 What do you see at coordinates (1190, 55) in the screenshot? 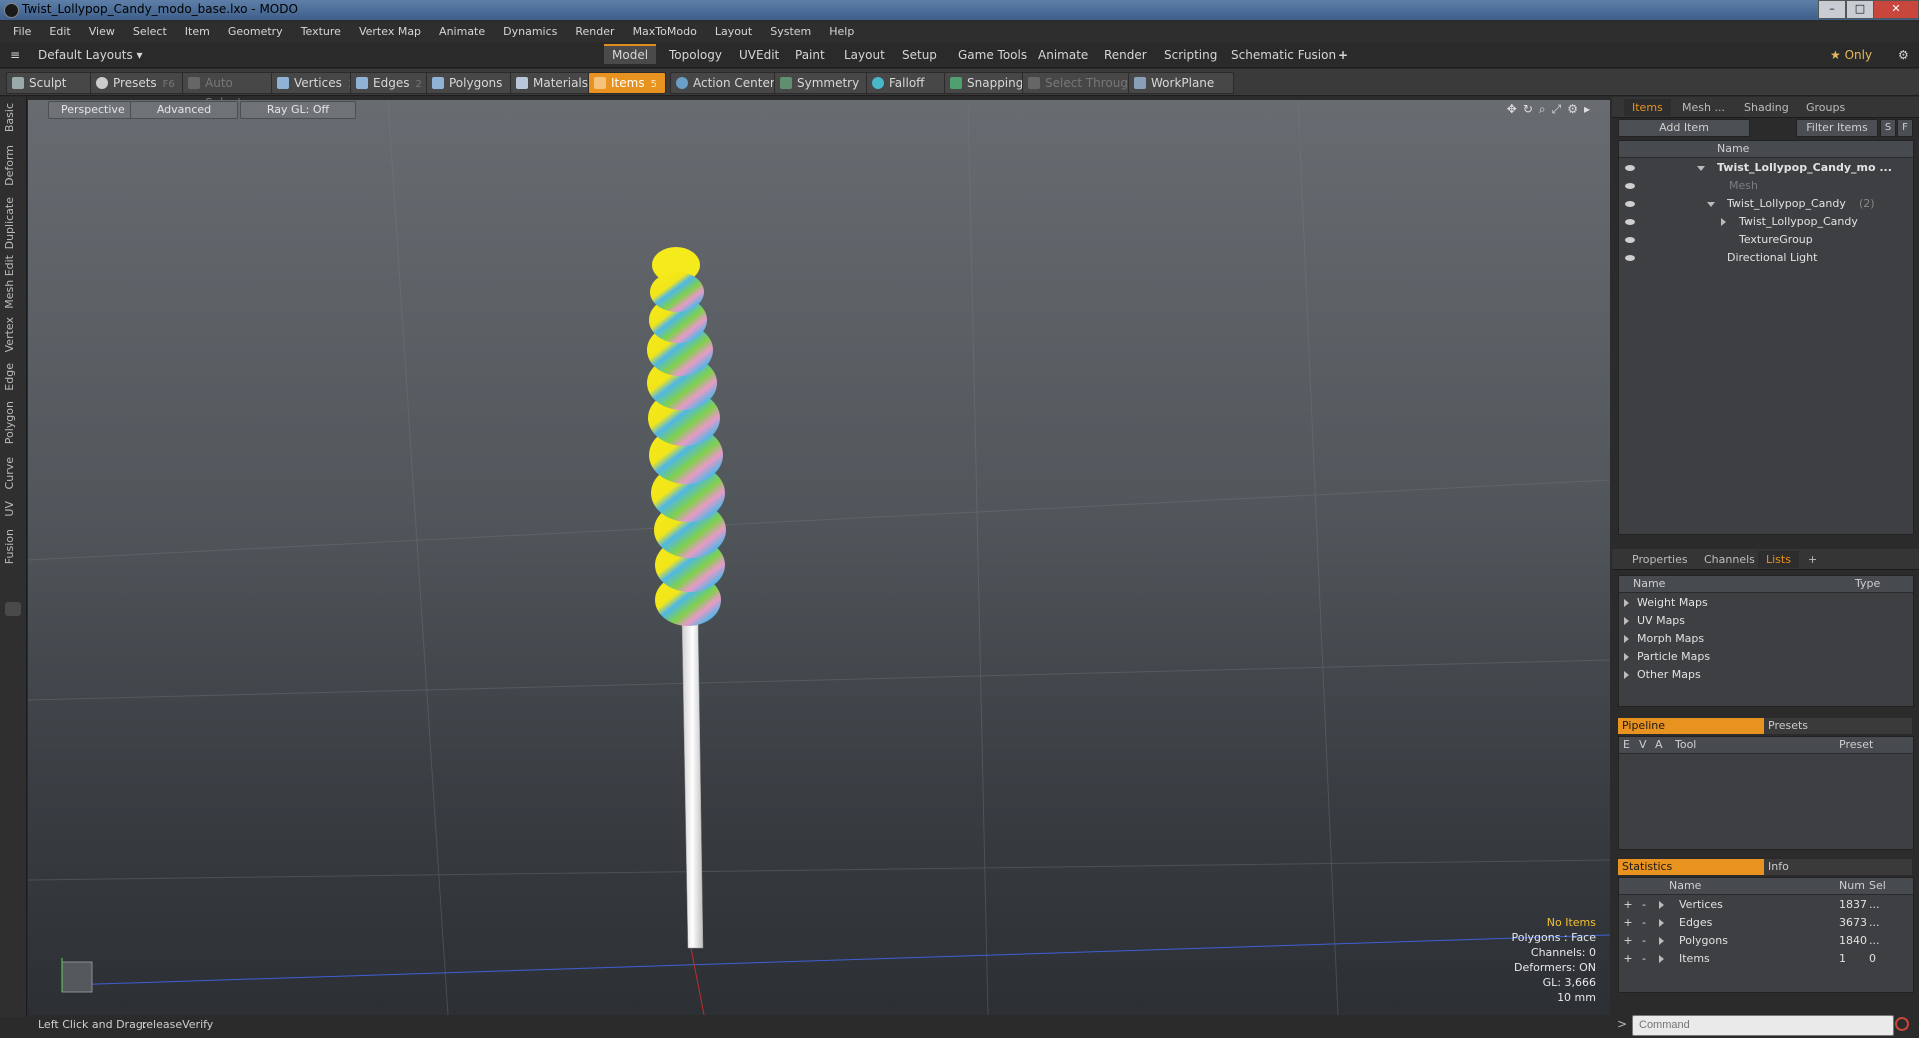
I see `tab-scripting: Scripting` at bounding box center [1190, 55].